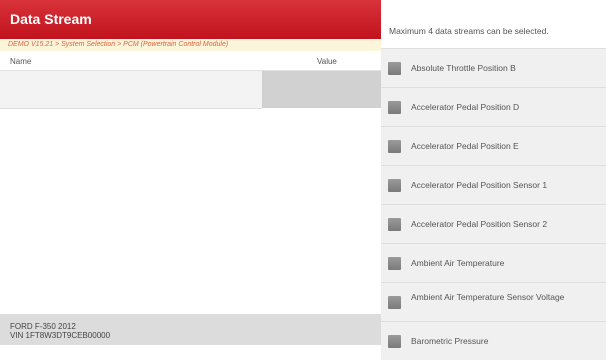 Image resolution: width=606 pixels, height=360 pixels. Describe the element at coordinates (458, 263) in the screenshot. I see `stream-item-label: Ambient Air Temperature` at that location.